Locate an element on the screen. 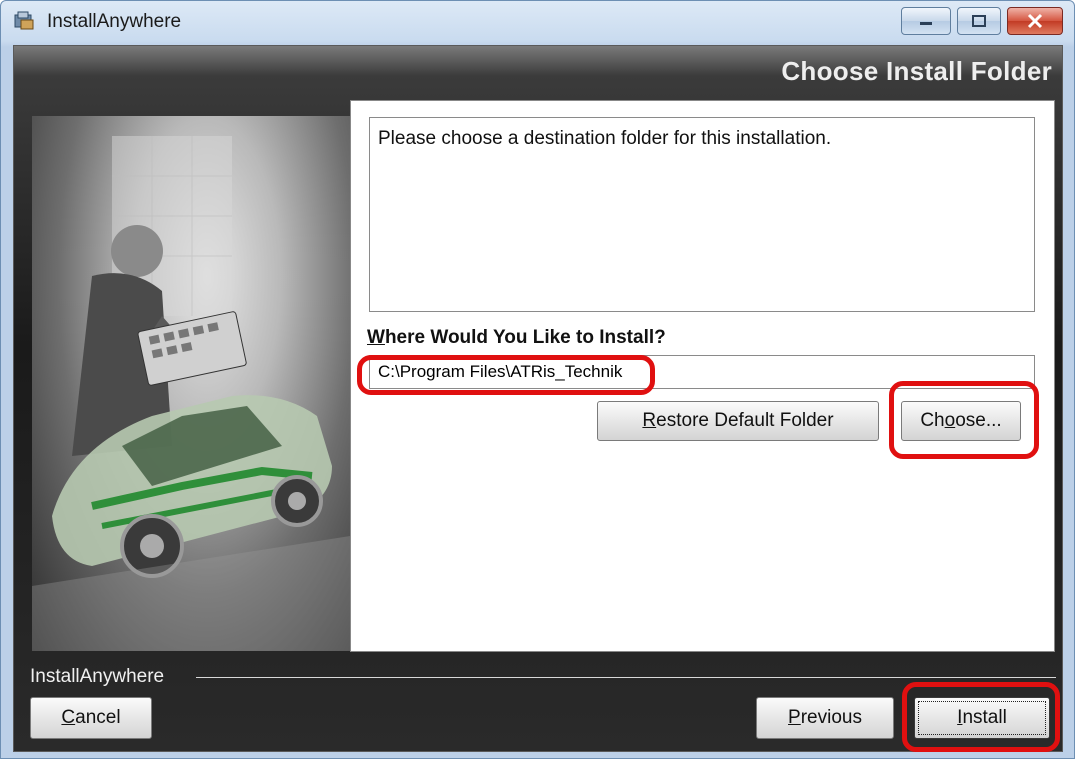 Image resolution: width=1075 pixels, height=759 pixels. install-button: Install is located at coordinates (982, 718).